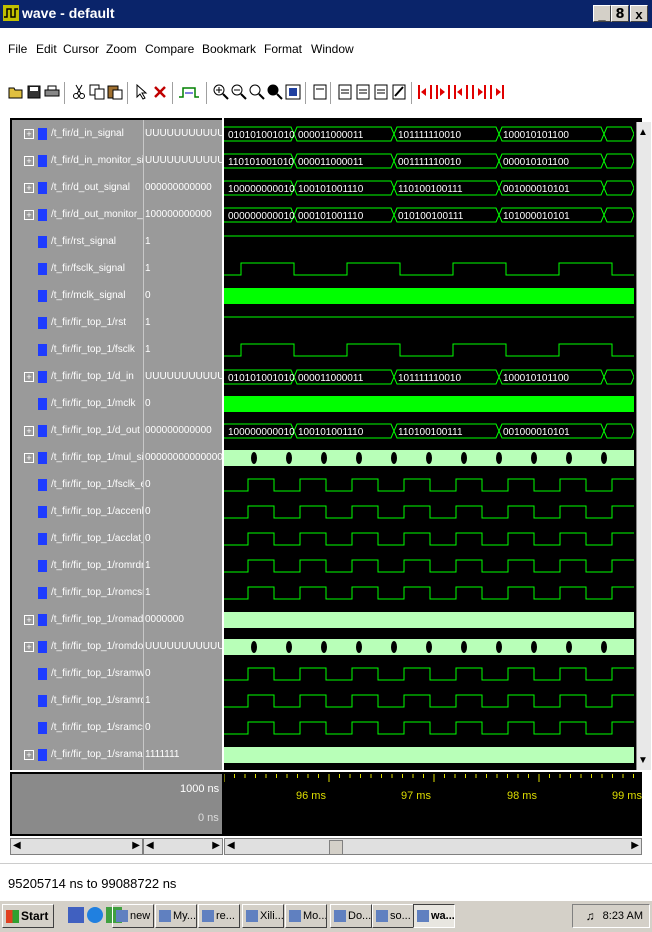  Describe the element at coordinates (121, 49) in the screenshot. I see `menu-zoom: Zoom` at that location.